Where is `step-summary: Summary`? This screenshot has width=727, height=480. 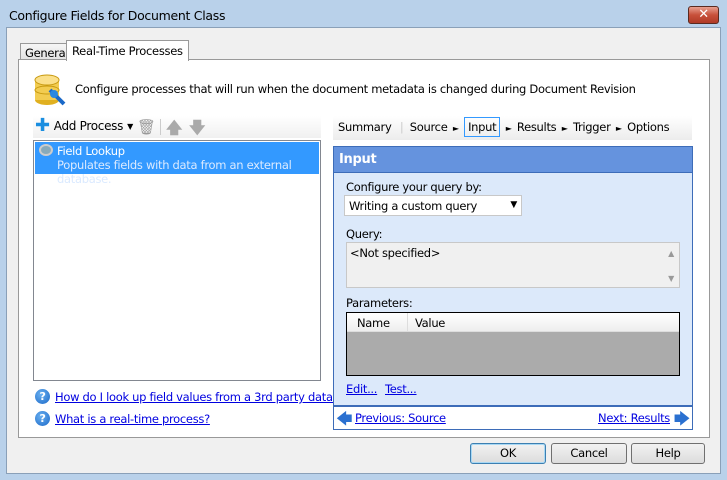
step-summary: Summary is located at coordinates (365, 127).